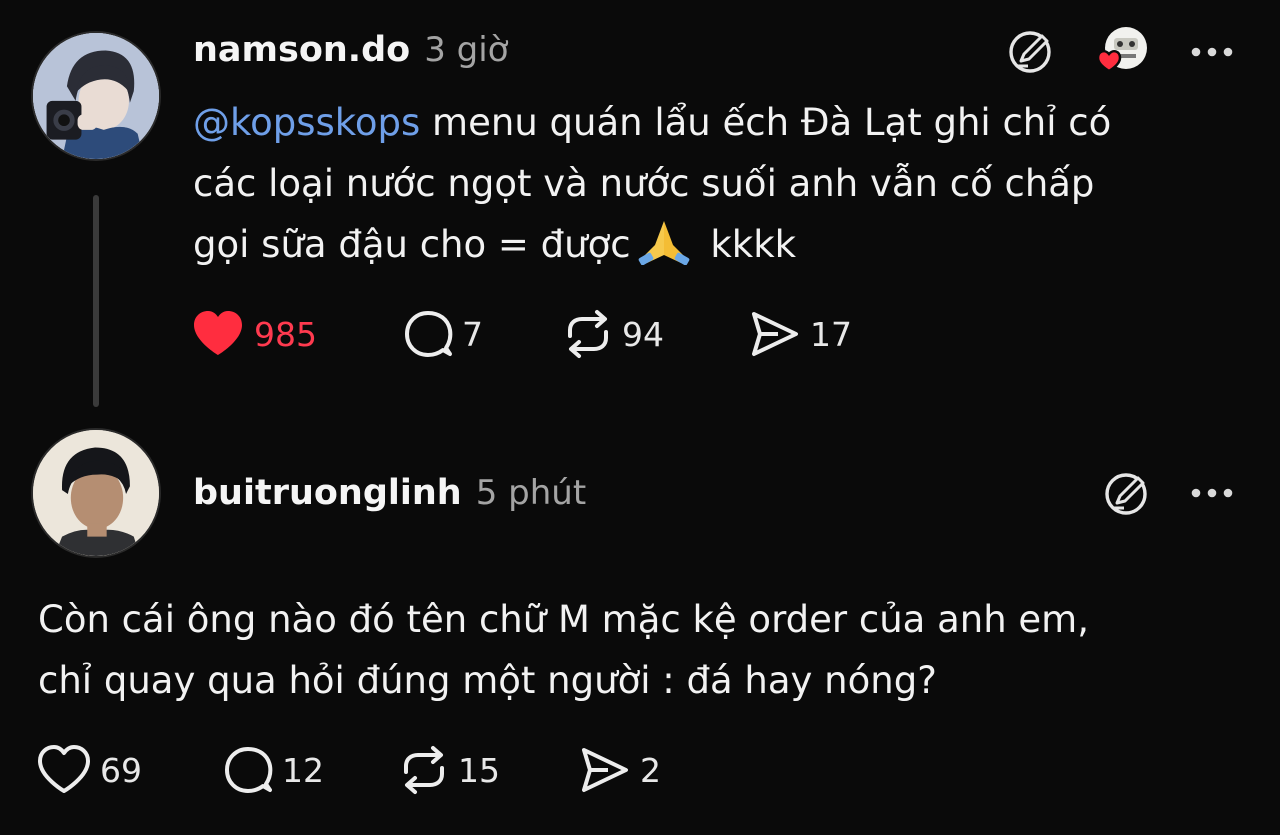 This screenshot has width=1280, height=835. Describe the element at coordinates (766, 122) in the screenshot. I see `text-line: menu quán lẩu ếch Đà Lạt ghi chỉ có` at that location.